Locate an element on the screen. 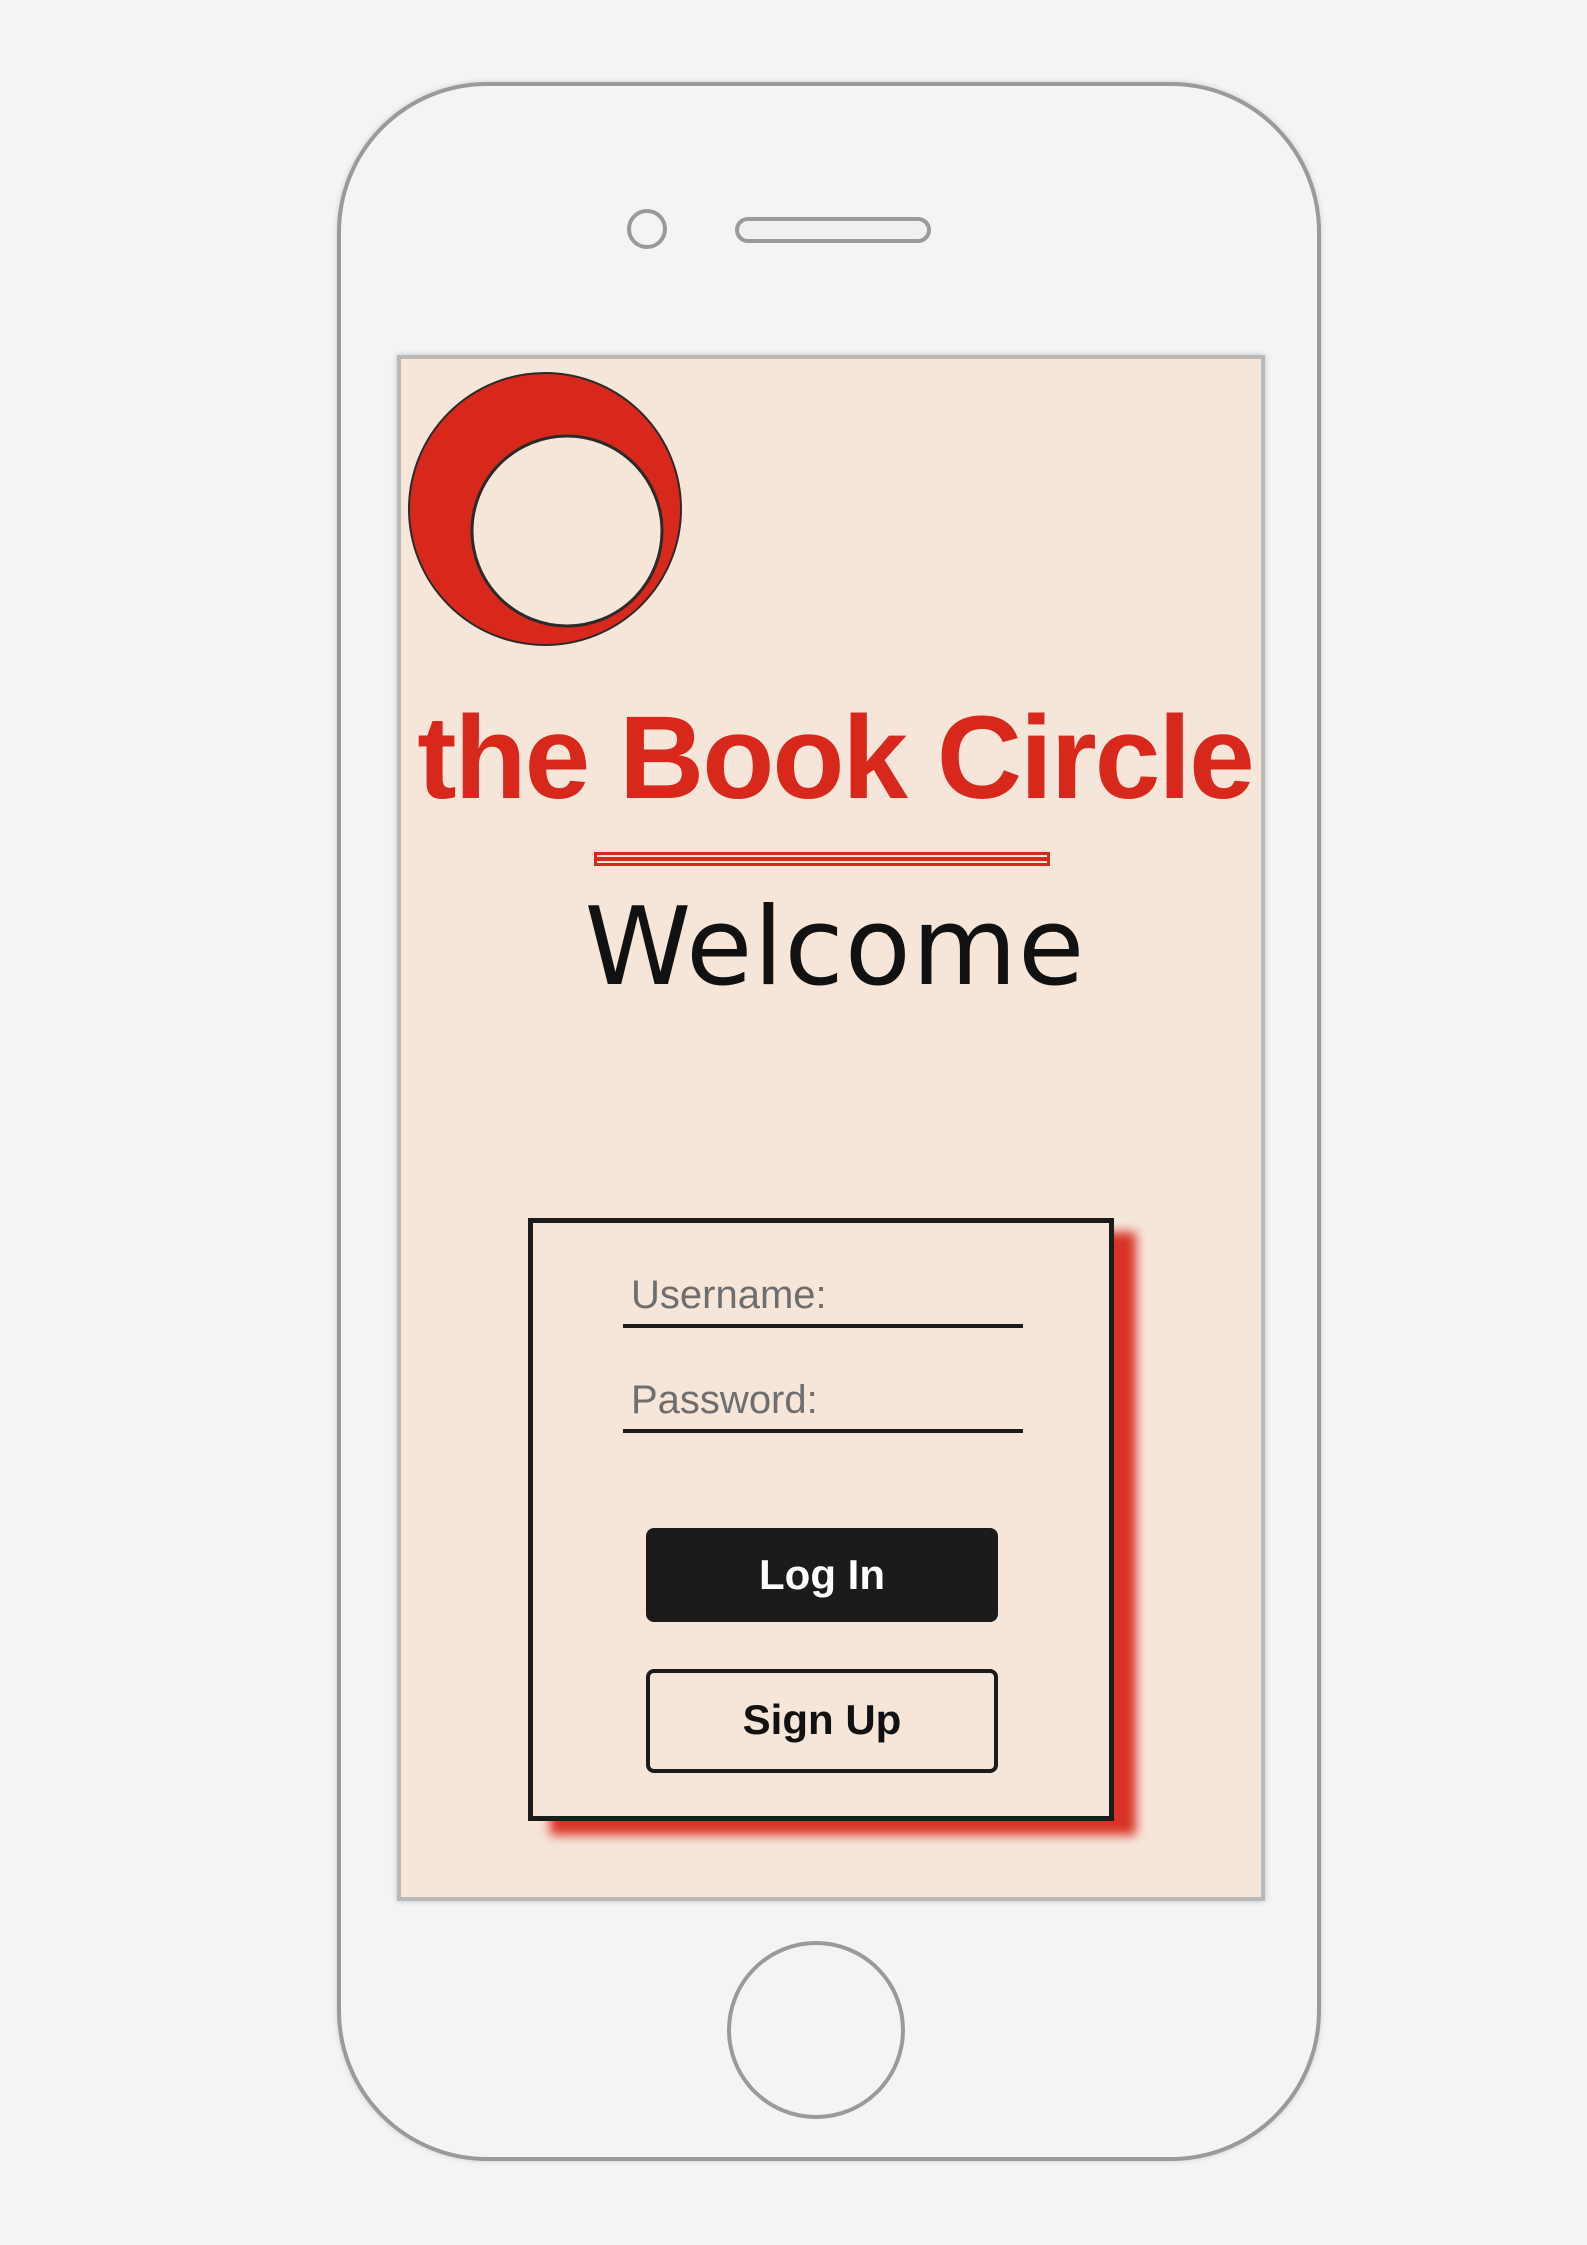  speaker-icon is located at coordinates (833, 230).